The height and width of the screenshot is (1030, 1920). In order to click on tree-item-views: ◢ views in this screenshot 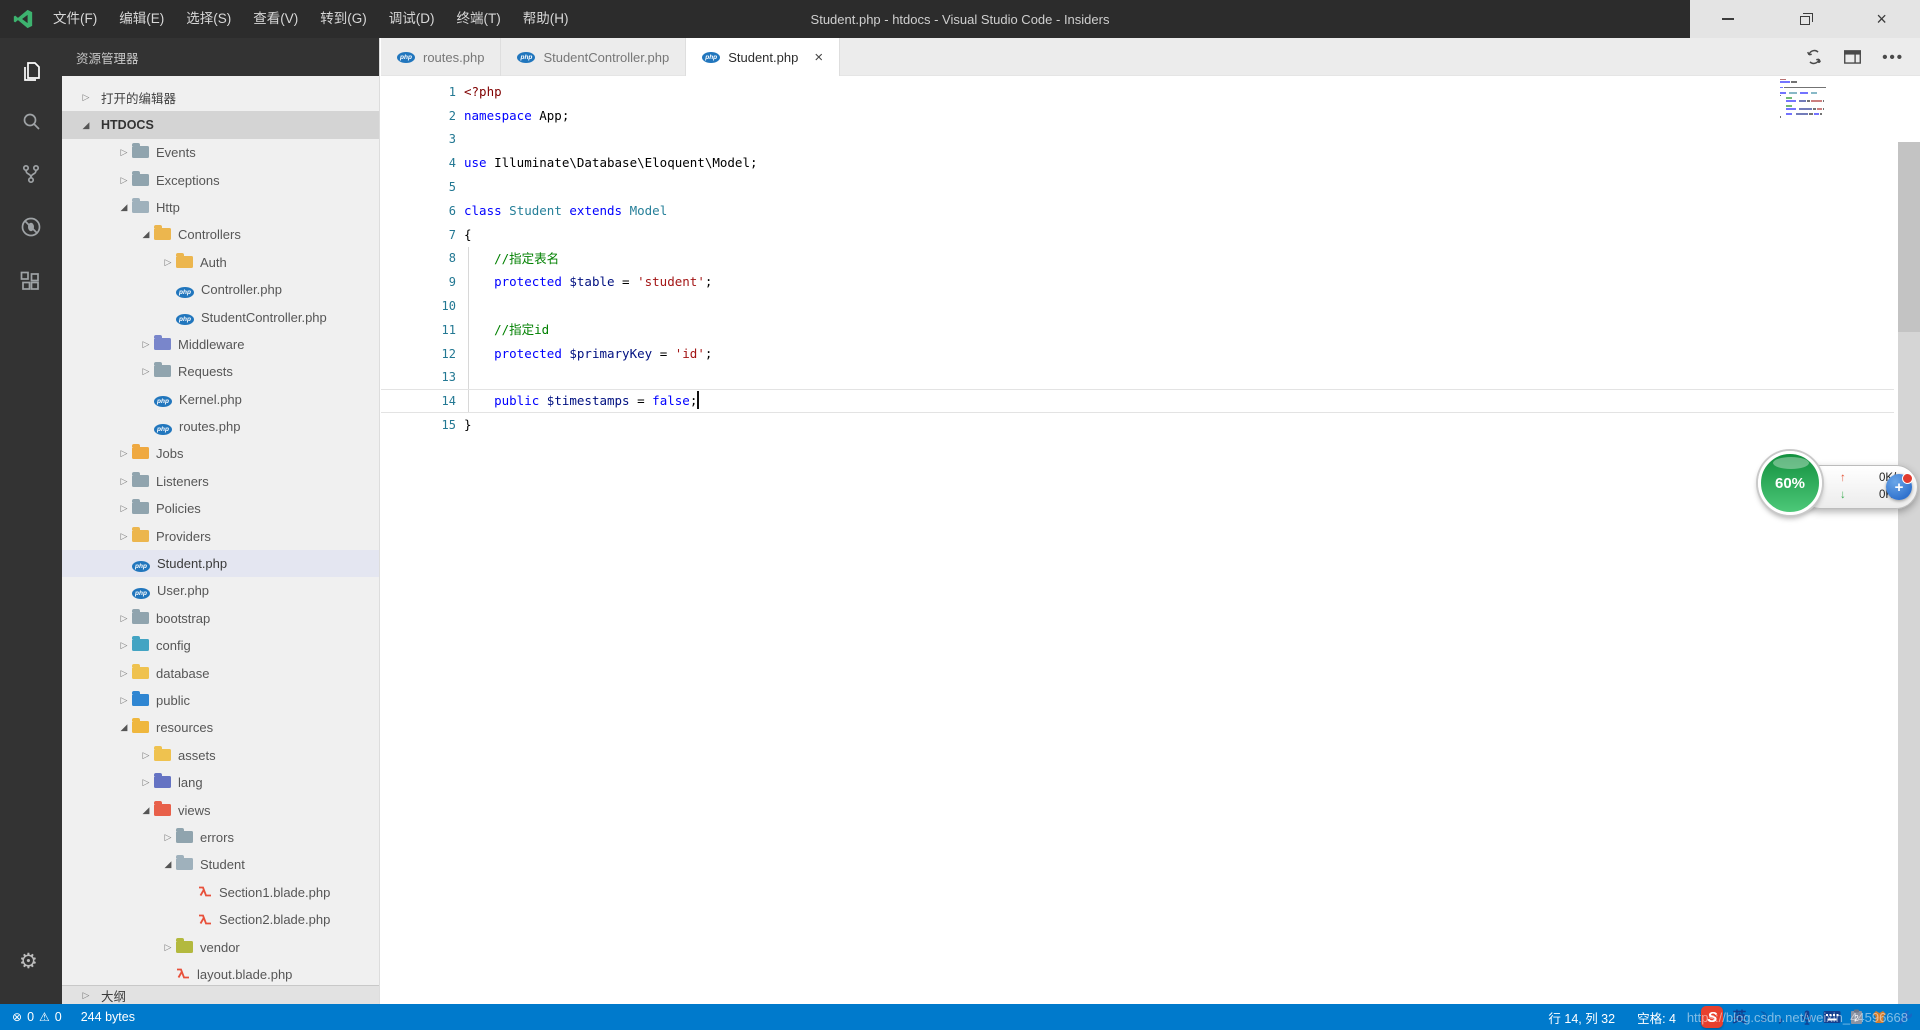, I will do `click(220, 809)`.